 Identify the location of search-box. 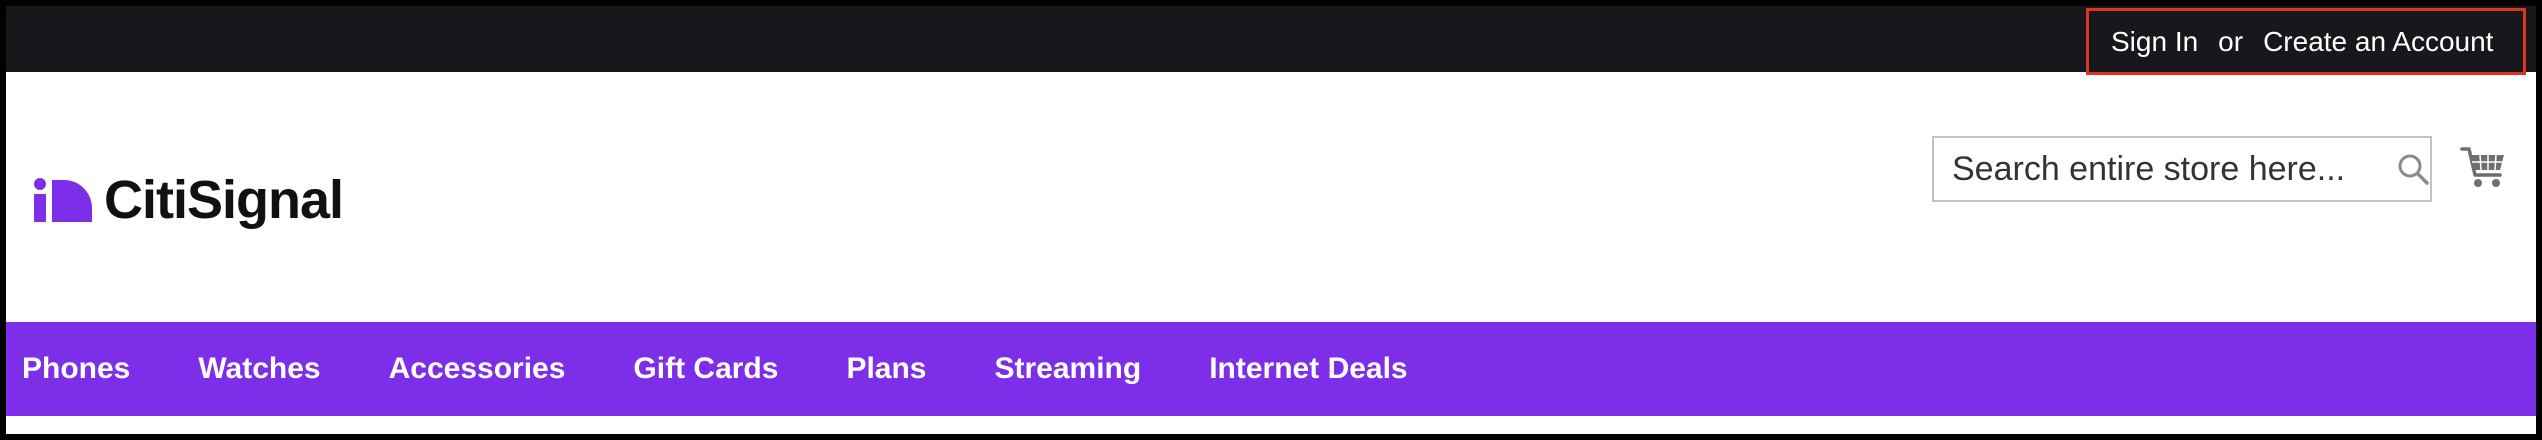
(2182, 169).